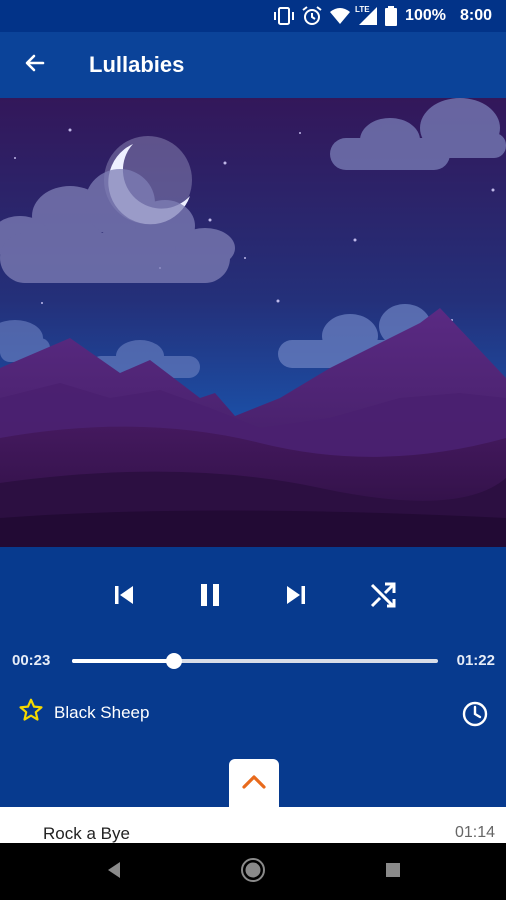 The width and height of the screenshot is (506, 900). I want to click on status-bar: LTE 100% 8:00, so click(253, 16).